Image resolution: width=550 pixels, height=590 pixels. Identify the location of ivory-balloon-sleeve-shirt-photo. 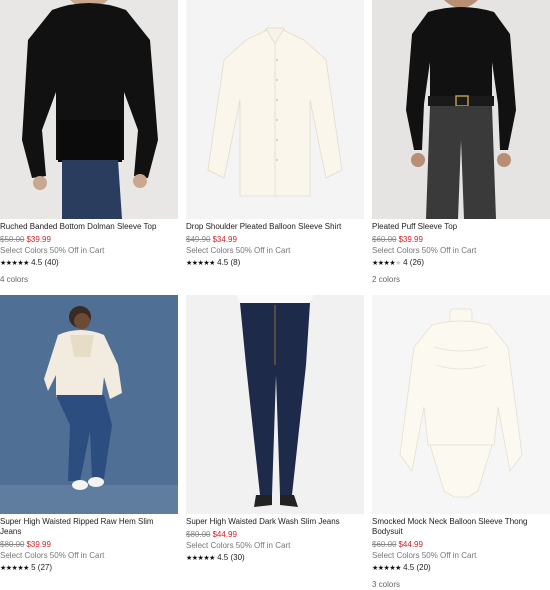
(275, 109).